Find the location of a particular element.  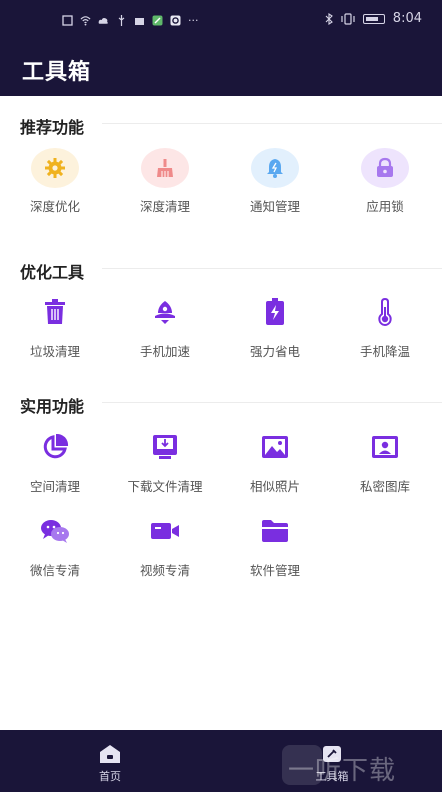

tool-label: 微信专清 is located at coordinates (54, 570).